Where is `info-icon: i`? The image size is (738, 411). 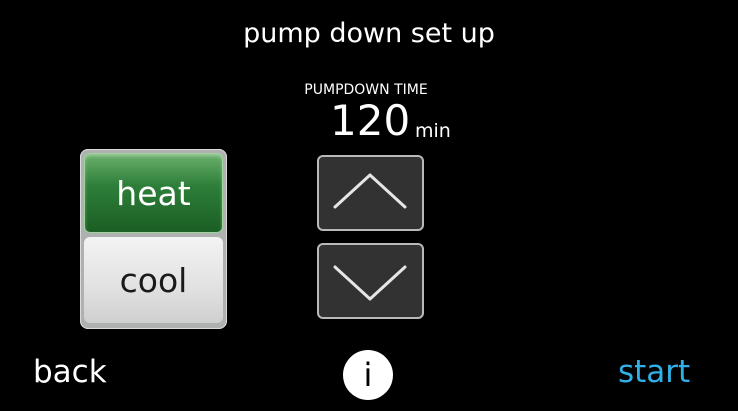 info-icon: i is located at coordinates (368, 375).